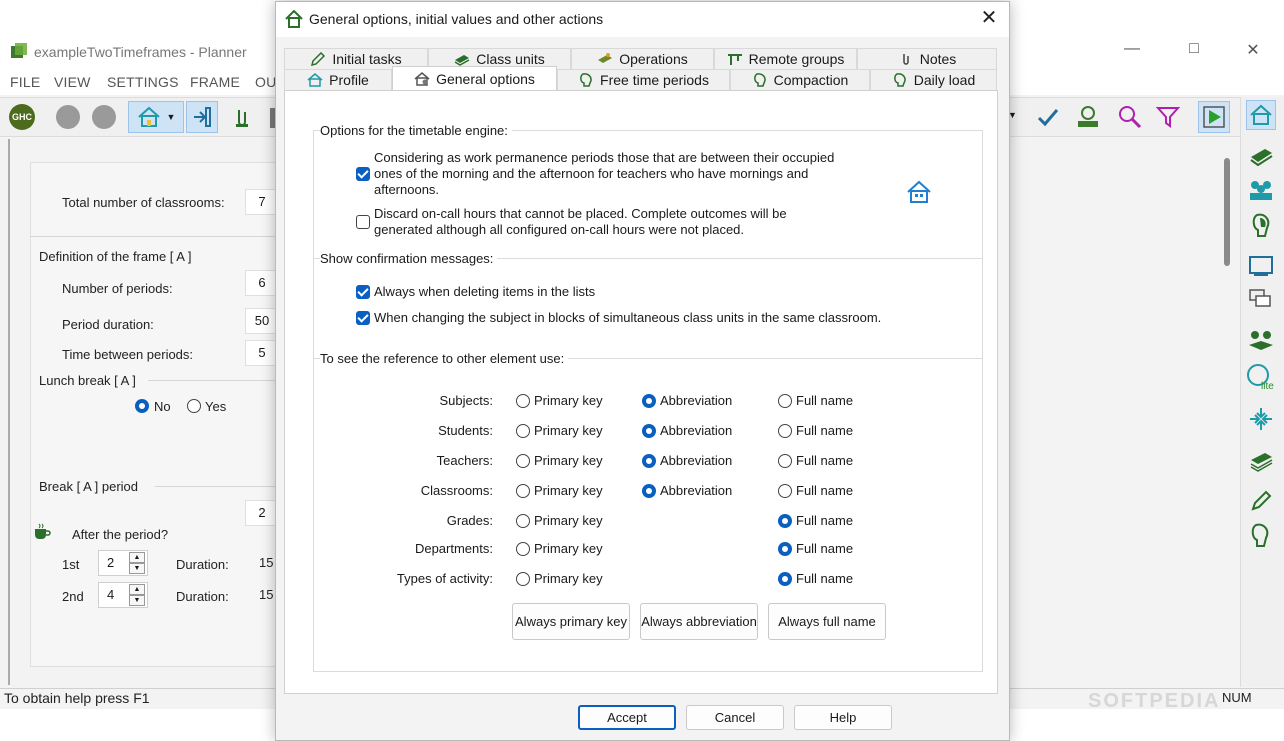 This screenshot has height=741, width=1284. Describe the element at coordinates (1261, 377) in the screenshot. I see `lite-side-button: lite` at that location.